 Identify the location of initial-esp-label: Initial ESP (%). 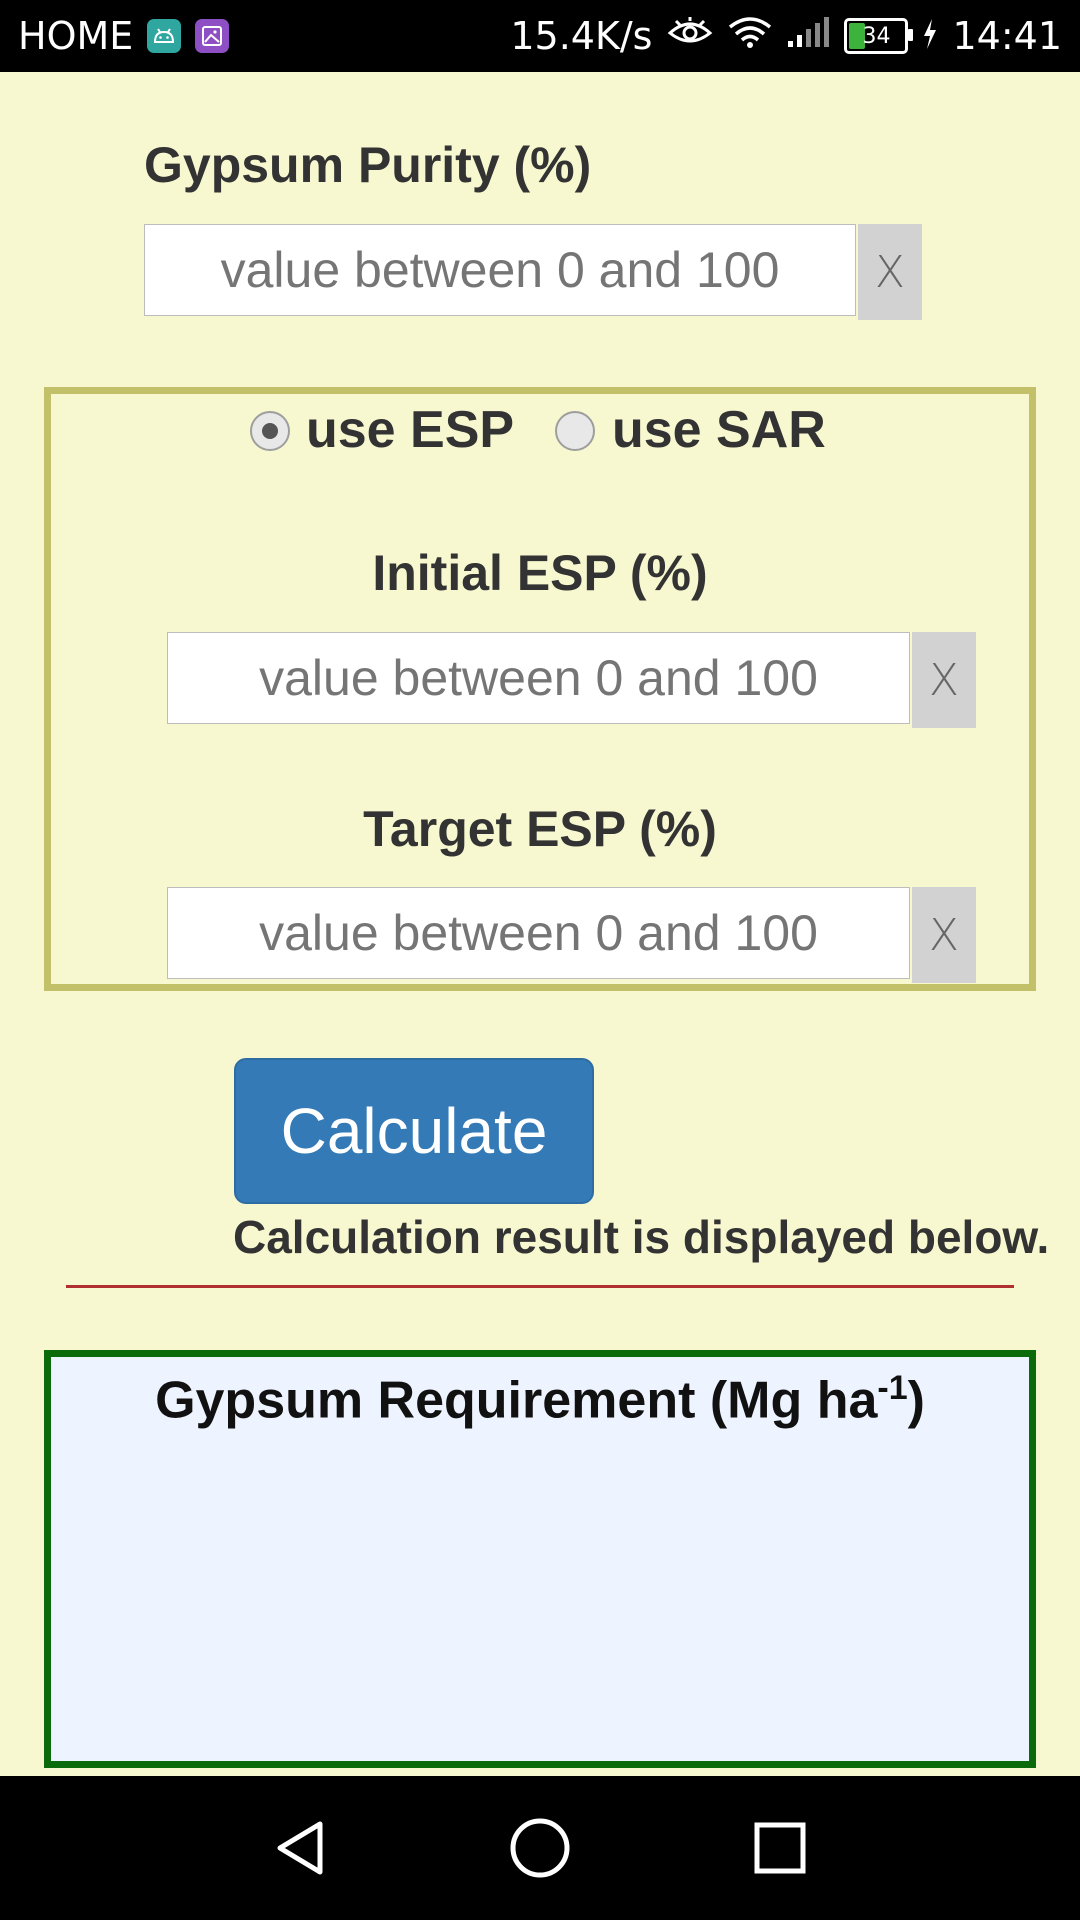
(540, 573).